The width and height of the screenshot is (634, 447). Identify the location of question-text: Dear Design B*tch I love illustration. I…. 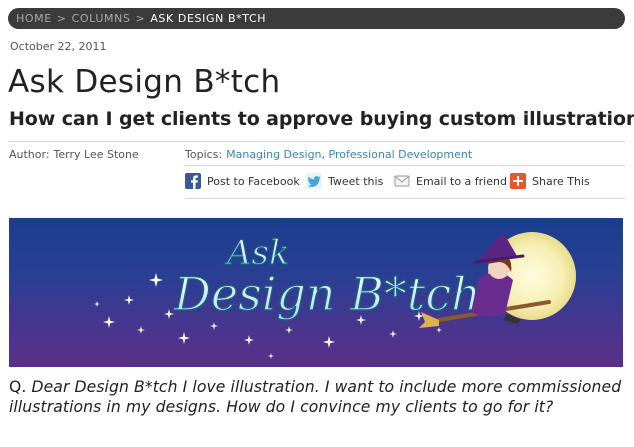
(315, 397).